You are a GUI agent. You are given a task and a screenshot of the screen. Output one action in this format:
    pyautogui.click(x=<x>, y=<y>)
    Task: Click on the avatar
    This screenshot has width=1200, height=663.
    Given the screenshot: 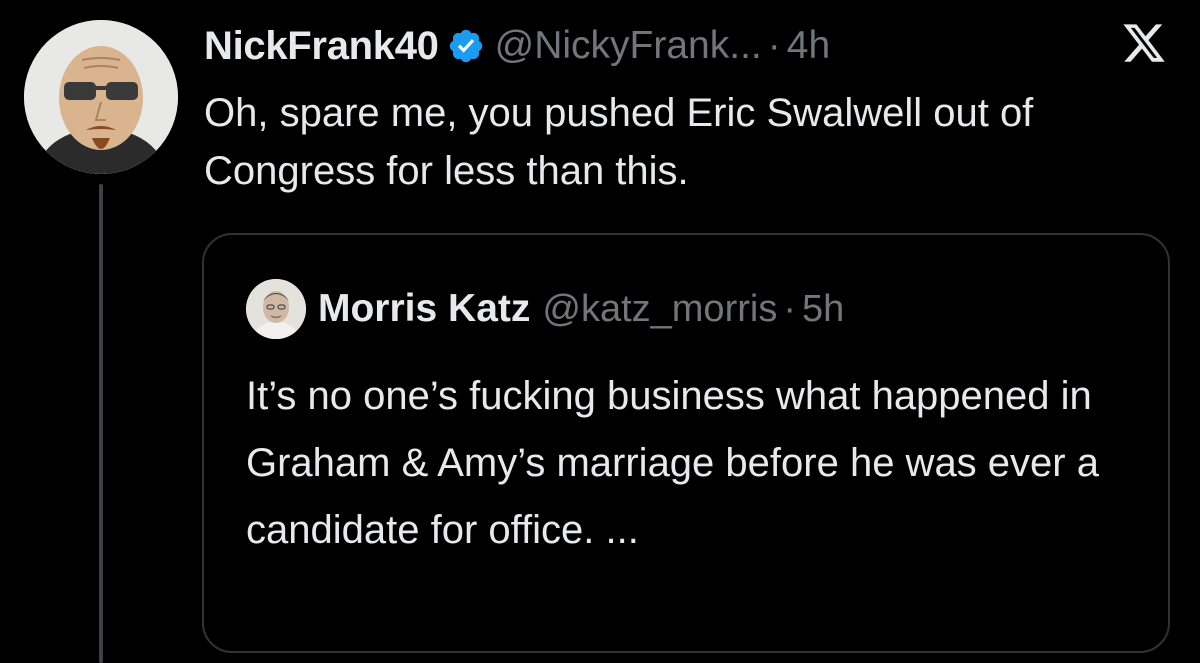 What is the action you would take?
    pyautogui.click(x=101, y=97)
    